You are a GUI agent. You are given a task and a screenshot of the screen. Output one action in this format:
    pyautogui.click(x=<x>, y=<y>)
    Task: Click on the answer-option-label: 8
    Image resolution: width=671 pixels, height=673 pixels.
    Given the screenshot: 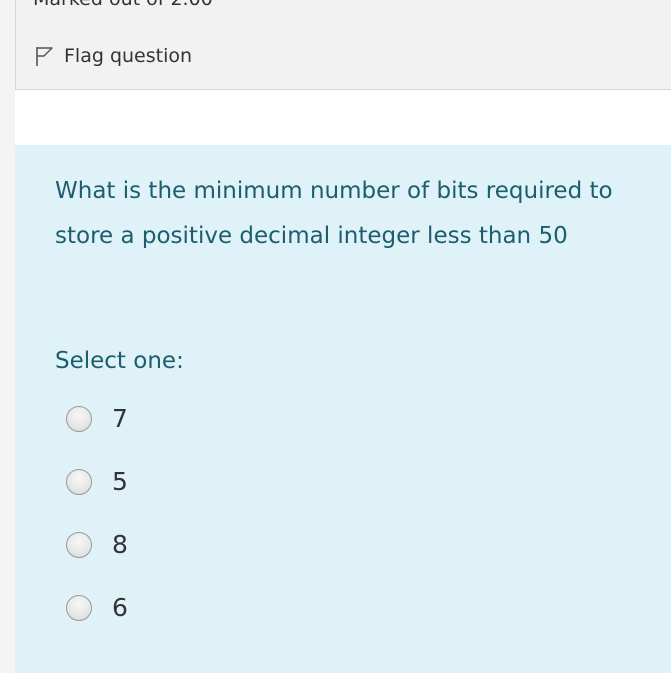 What is the action you would take?
    pyautogui.click(x=120, y=544)
    